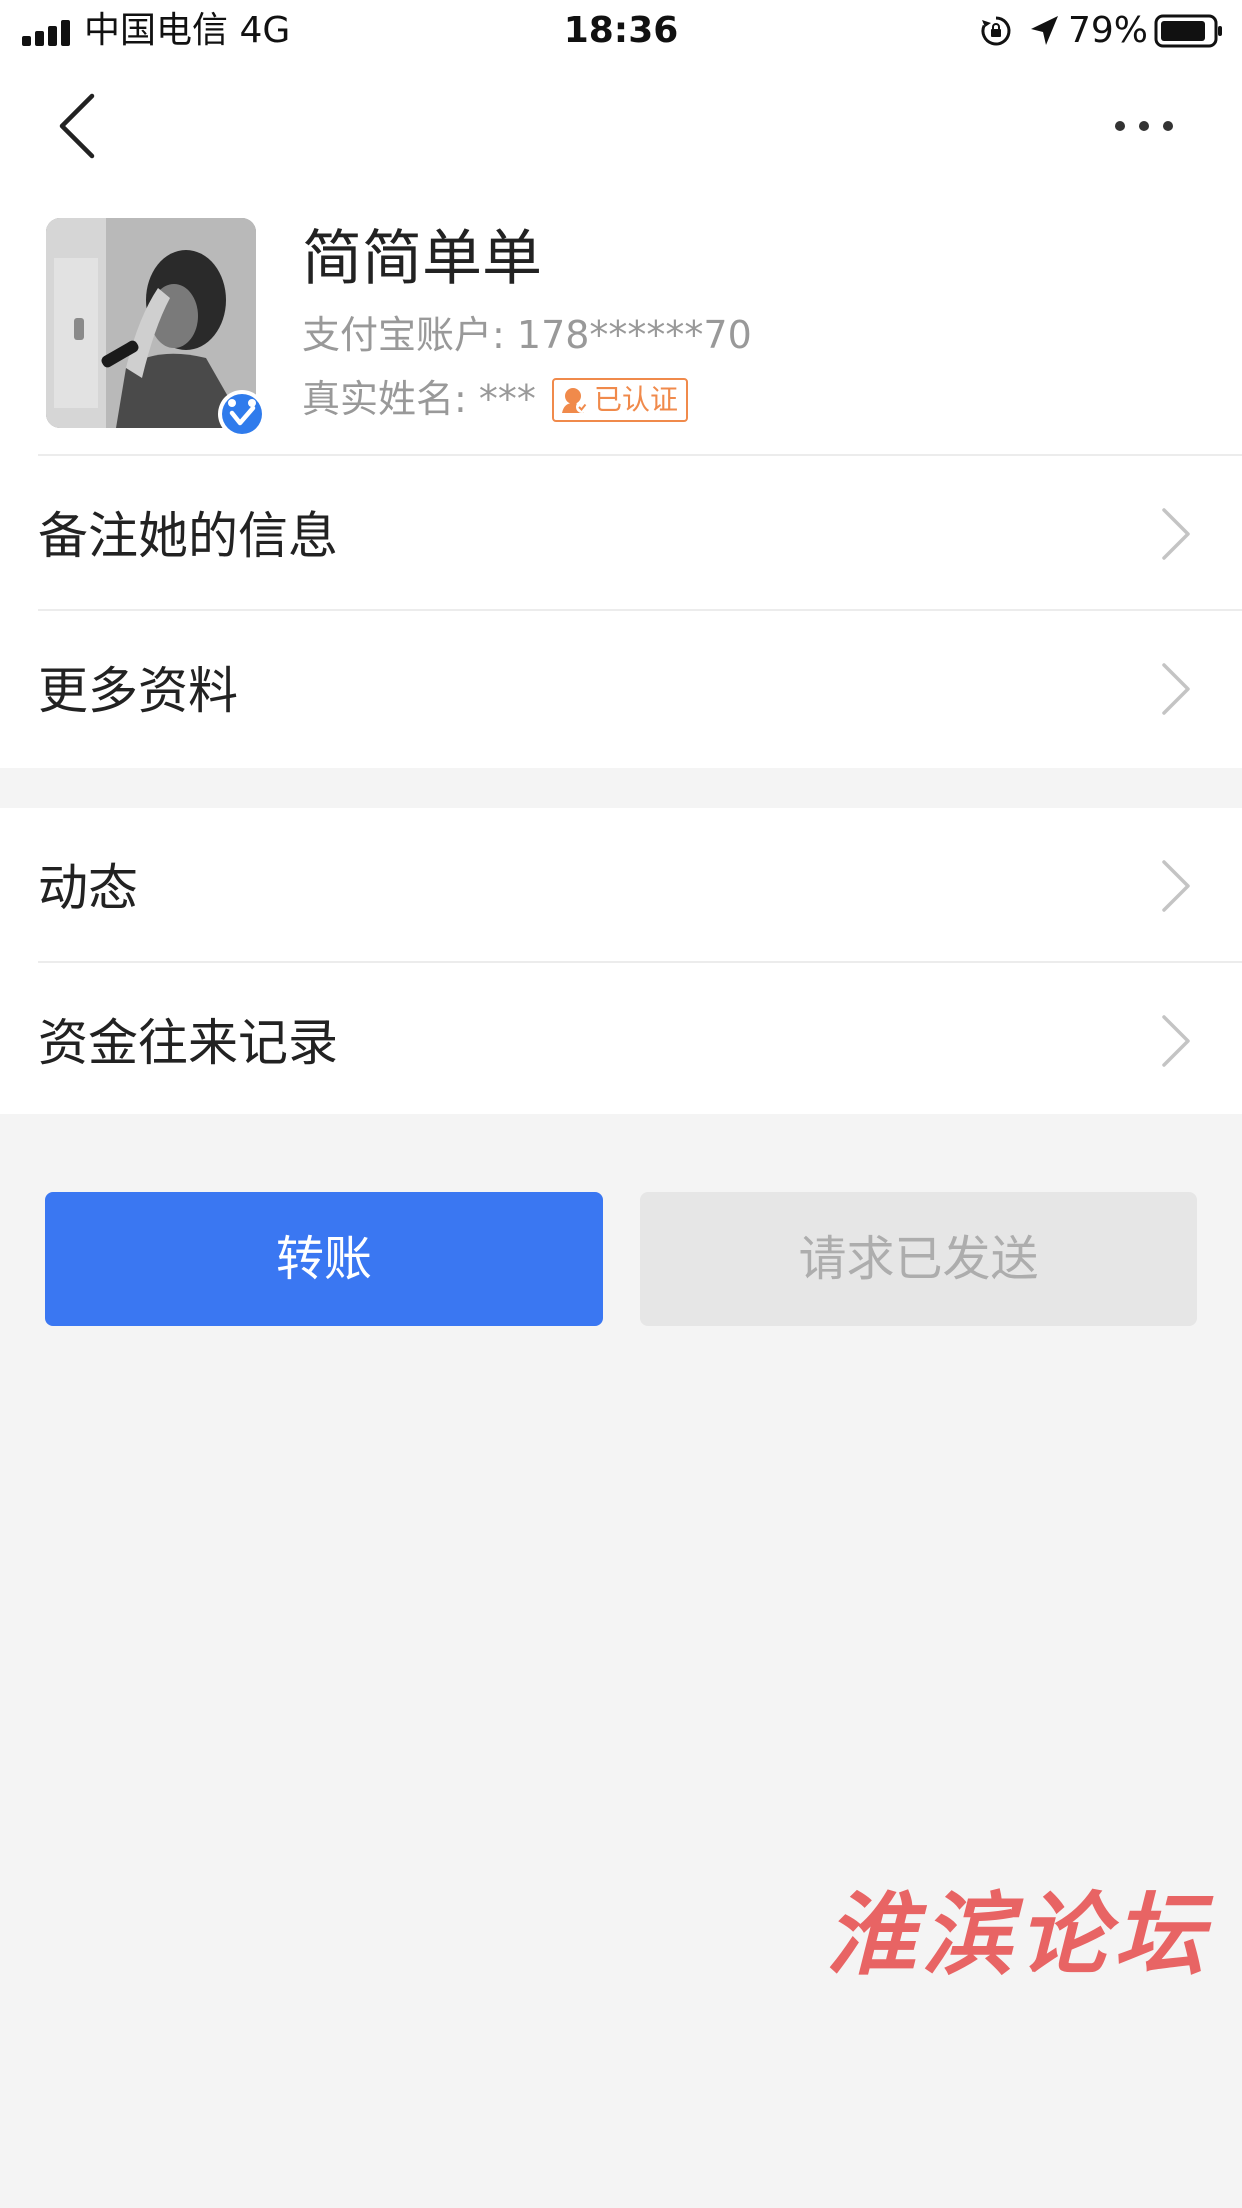  Describe the element at coordinates (507, 399) in the screenshot. I see `realname-value: ***` at that location.